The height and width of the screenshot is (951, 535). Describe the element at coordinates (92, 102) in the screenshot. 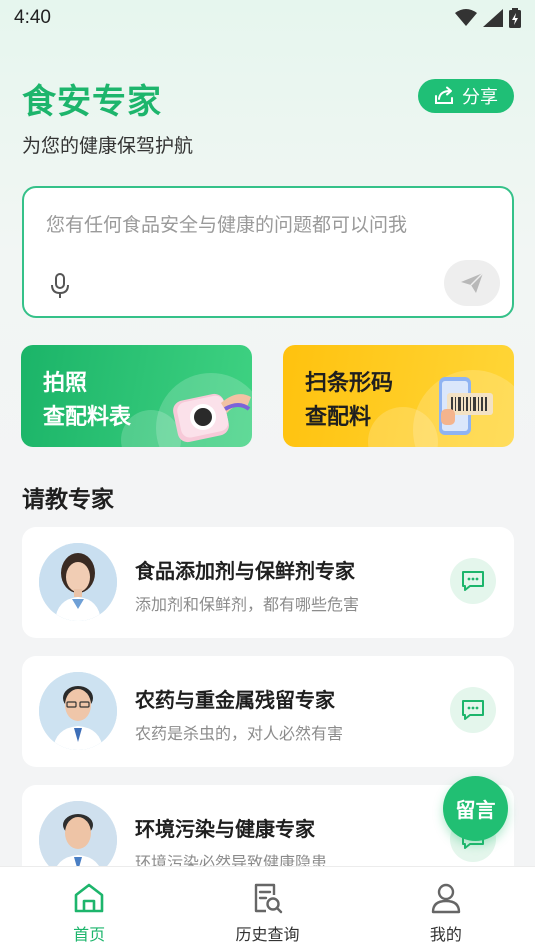

I see `app-title: 食安专家` at that location.